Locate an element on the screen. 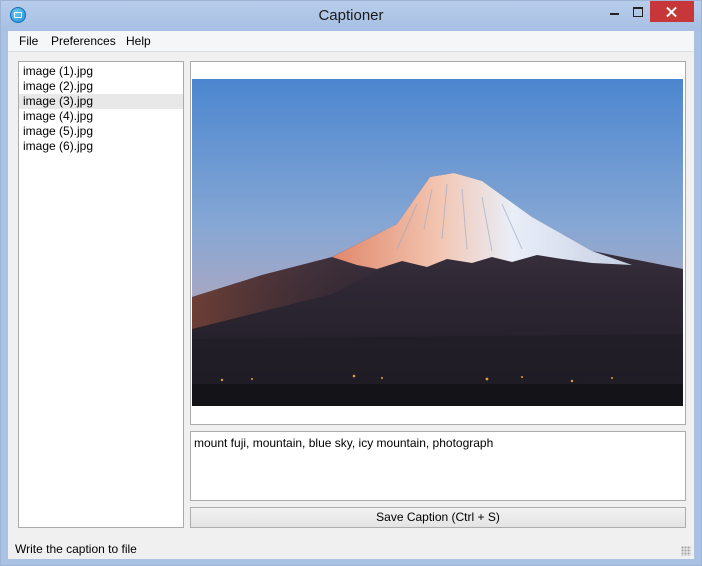 This screenshot has width=702, height=566. menu-help: Help is located at coordinates (138, 41).